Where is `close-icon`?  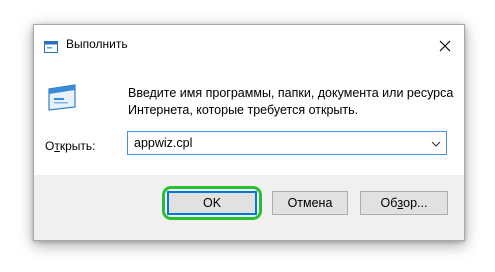
close-icon is located at coordinates (445, 46).